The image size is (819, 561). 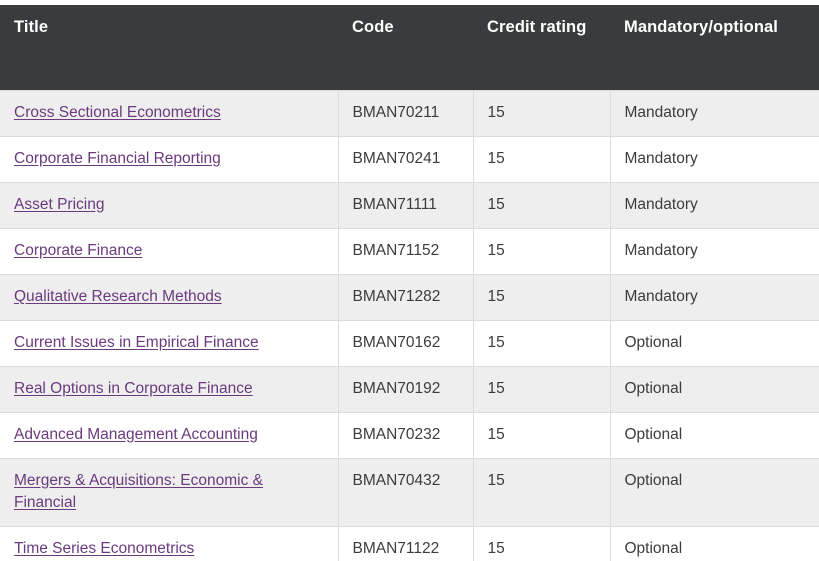 I want to click on cell-code: BMAN70211, so click(x=406, y=113).